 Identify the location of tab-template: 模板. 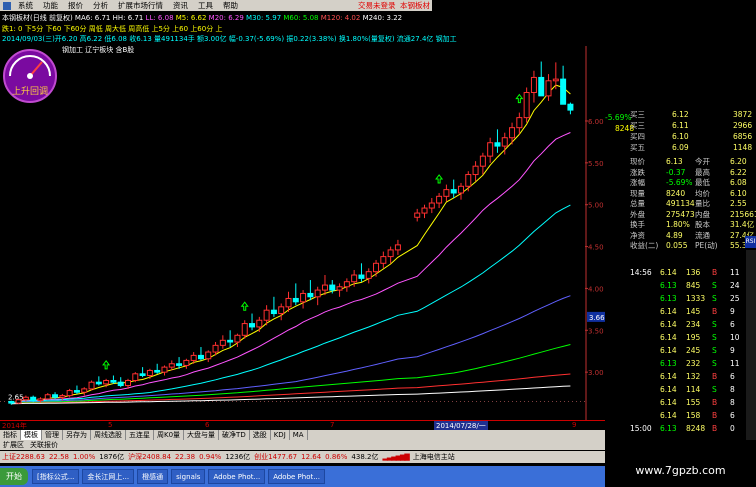
(31, 435).